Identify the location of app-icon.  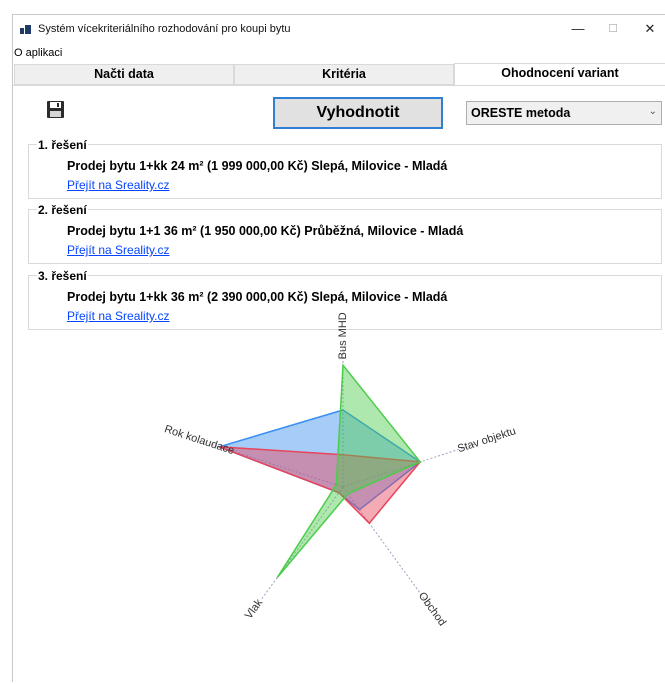
(25, 29).